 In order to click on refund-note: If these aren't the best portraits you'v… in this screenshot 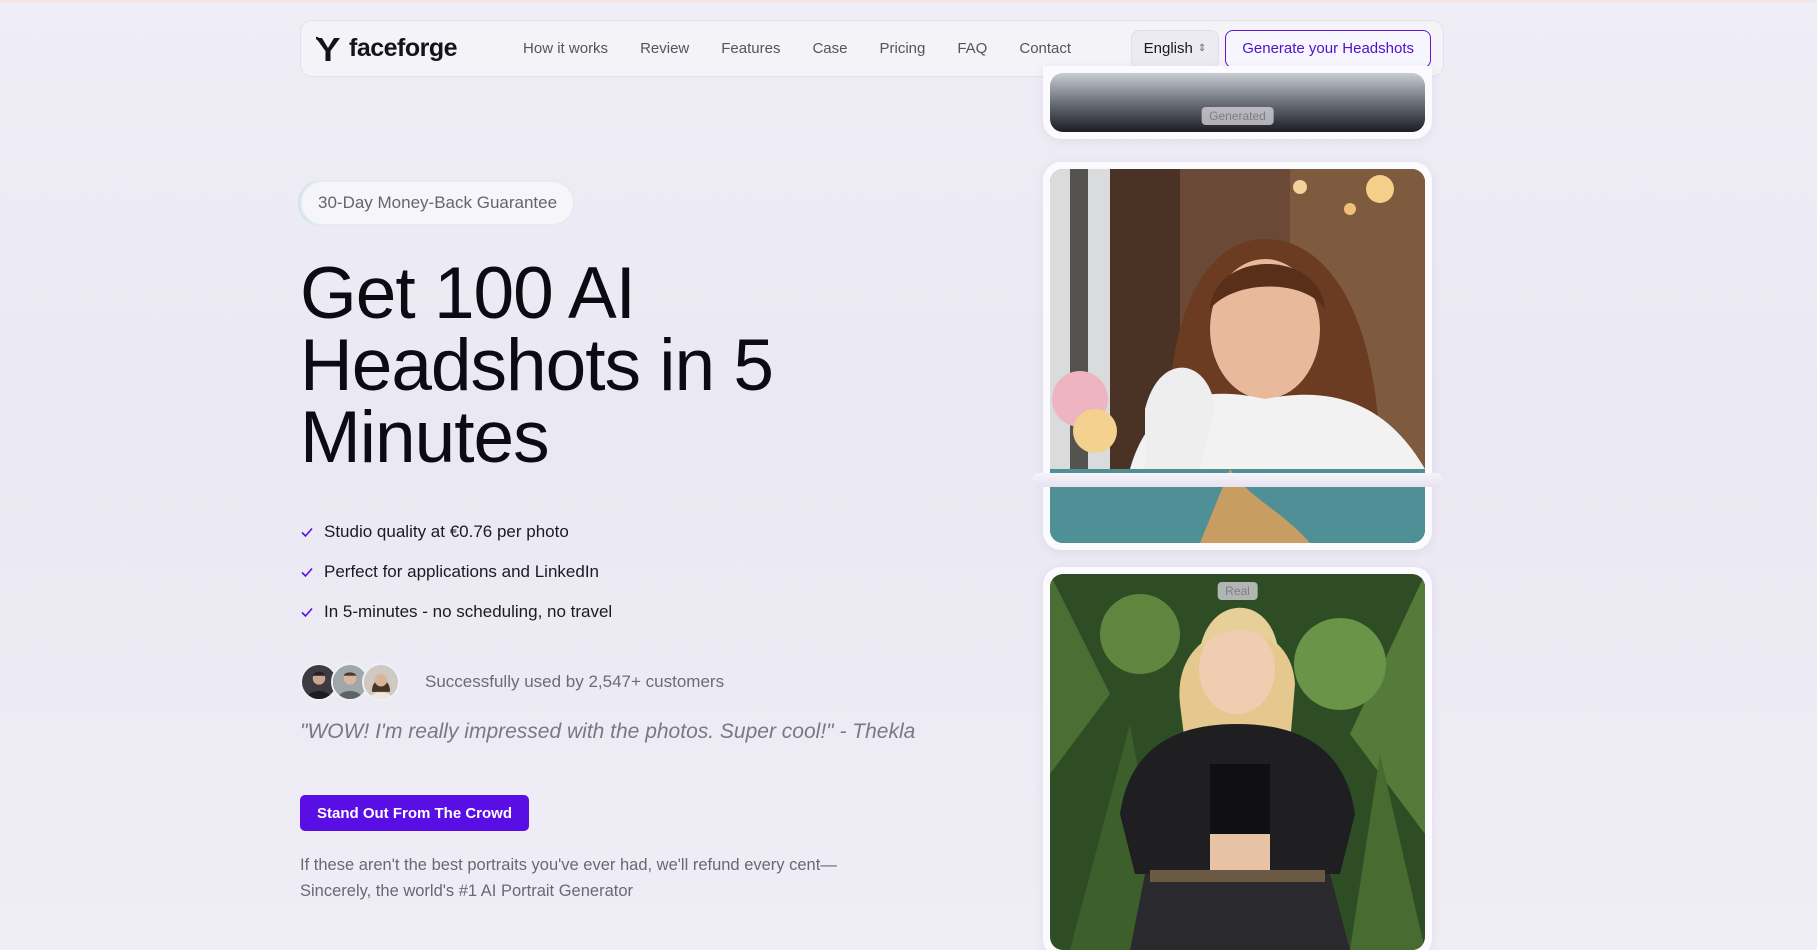, I will do `click(568, 878)`.